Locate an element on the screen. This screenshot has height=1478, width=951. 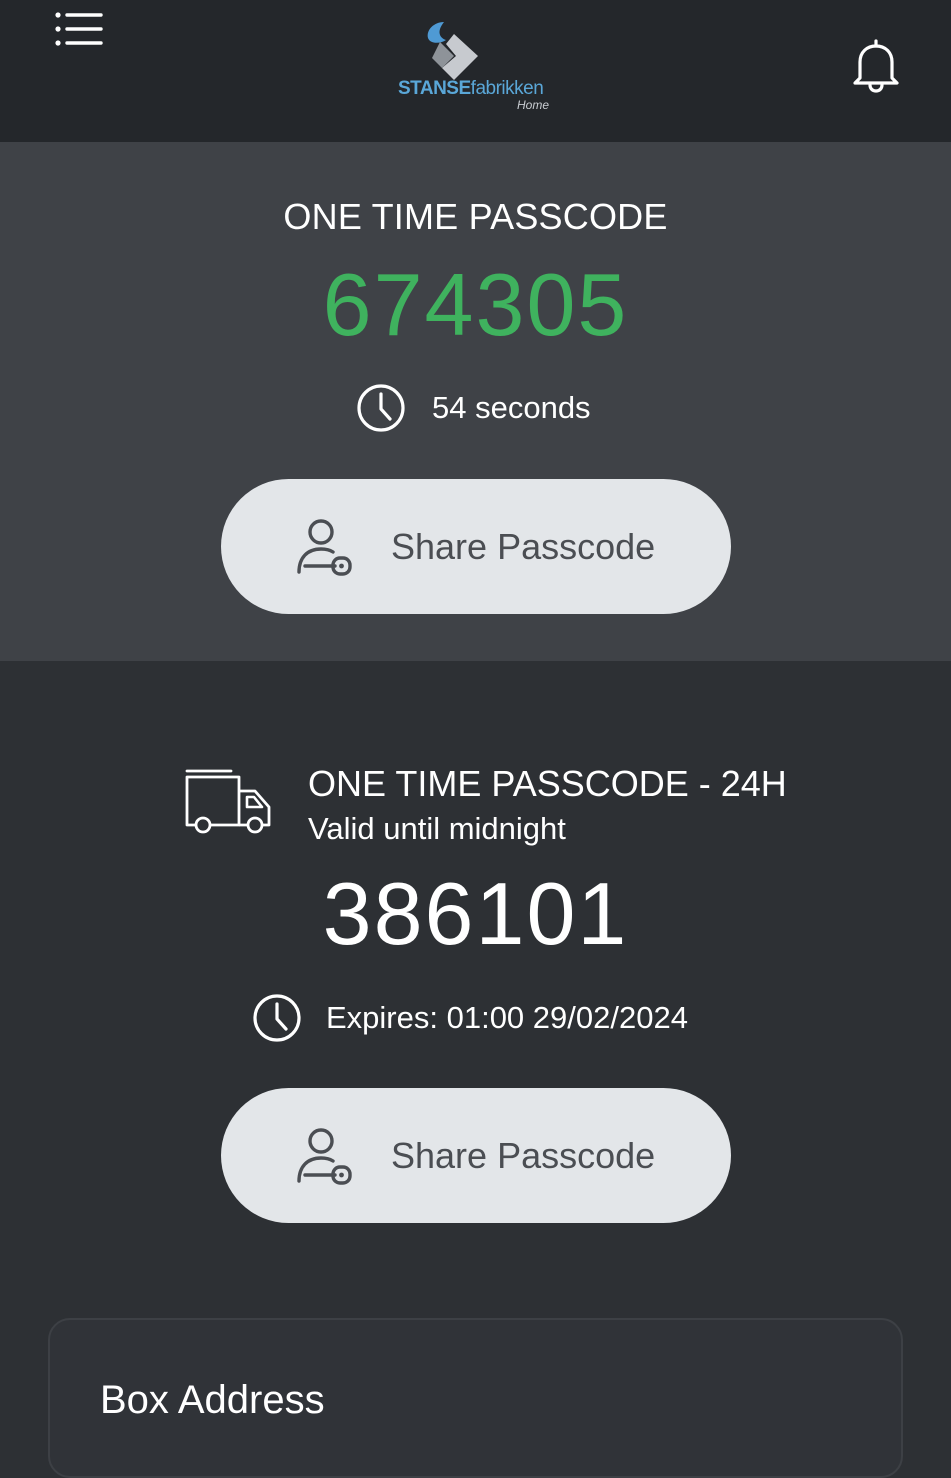
notifications-button is located at coordinates (876, 66).